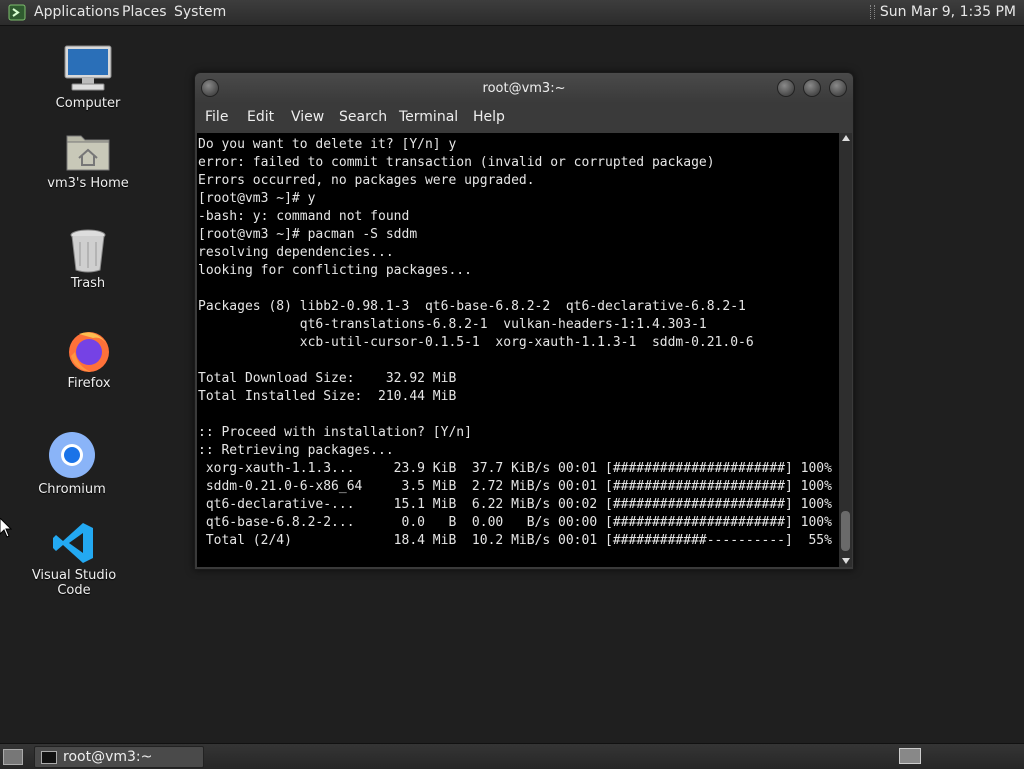 The height and width of the screenshot is (769, 1024). Describe the element at coordinates (73, 543) in the screenshot. I see `vscode-icon` at that location.